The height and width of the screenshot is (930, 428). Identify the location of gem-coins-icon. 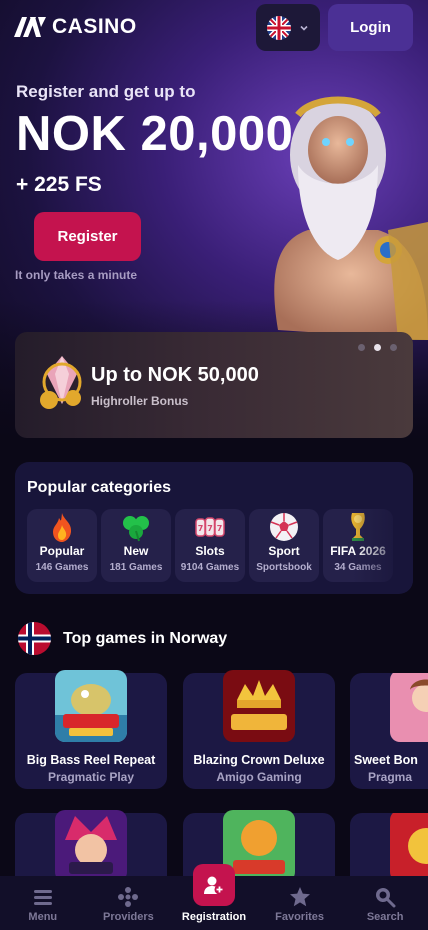
(61, 382).